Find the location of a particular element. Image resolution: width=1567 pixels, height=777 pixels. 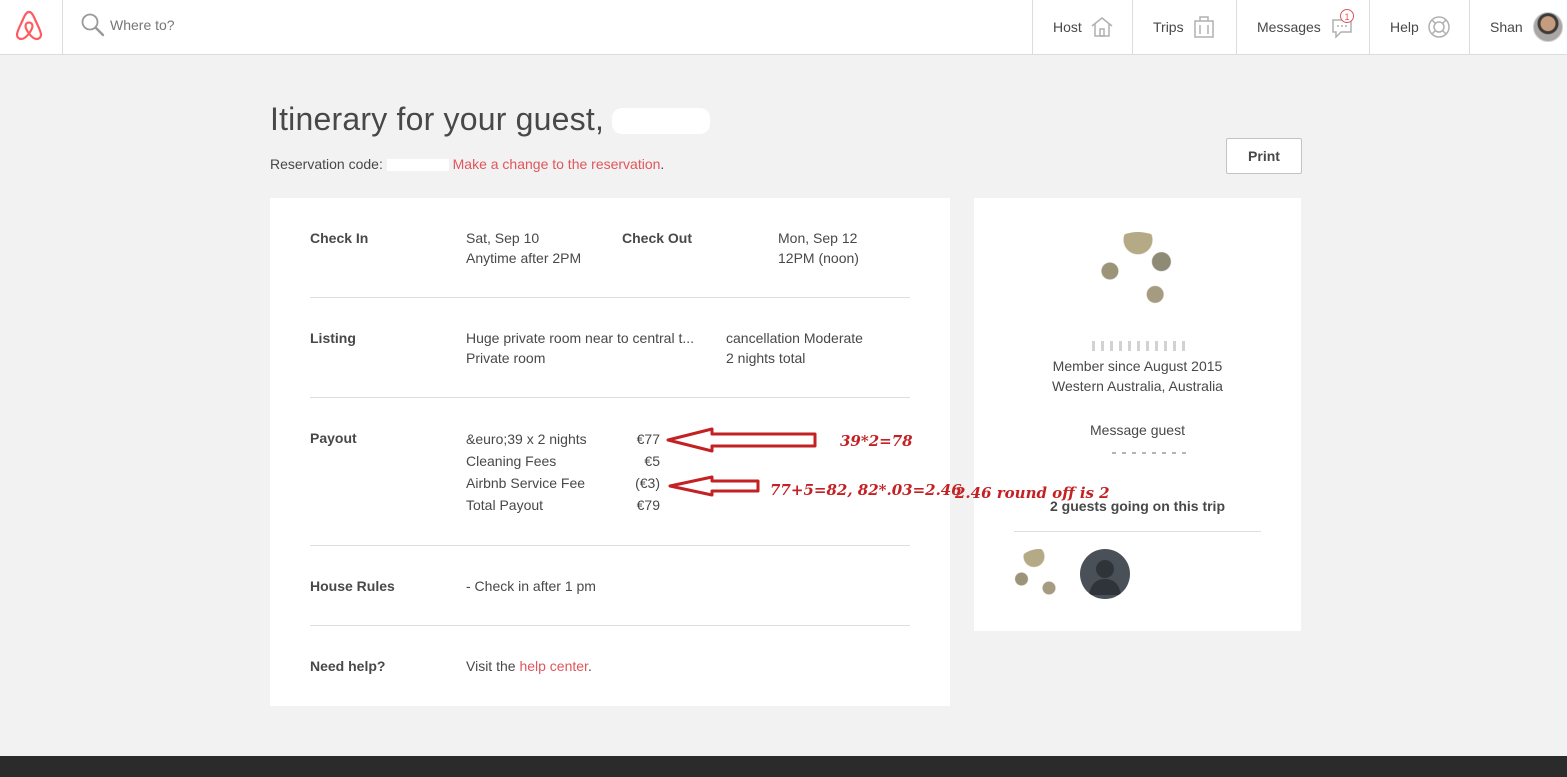

search-input is located at coordinates (360, 25).